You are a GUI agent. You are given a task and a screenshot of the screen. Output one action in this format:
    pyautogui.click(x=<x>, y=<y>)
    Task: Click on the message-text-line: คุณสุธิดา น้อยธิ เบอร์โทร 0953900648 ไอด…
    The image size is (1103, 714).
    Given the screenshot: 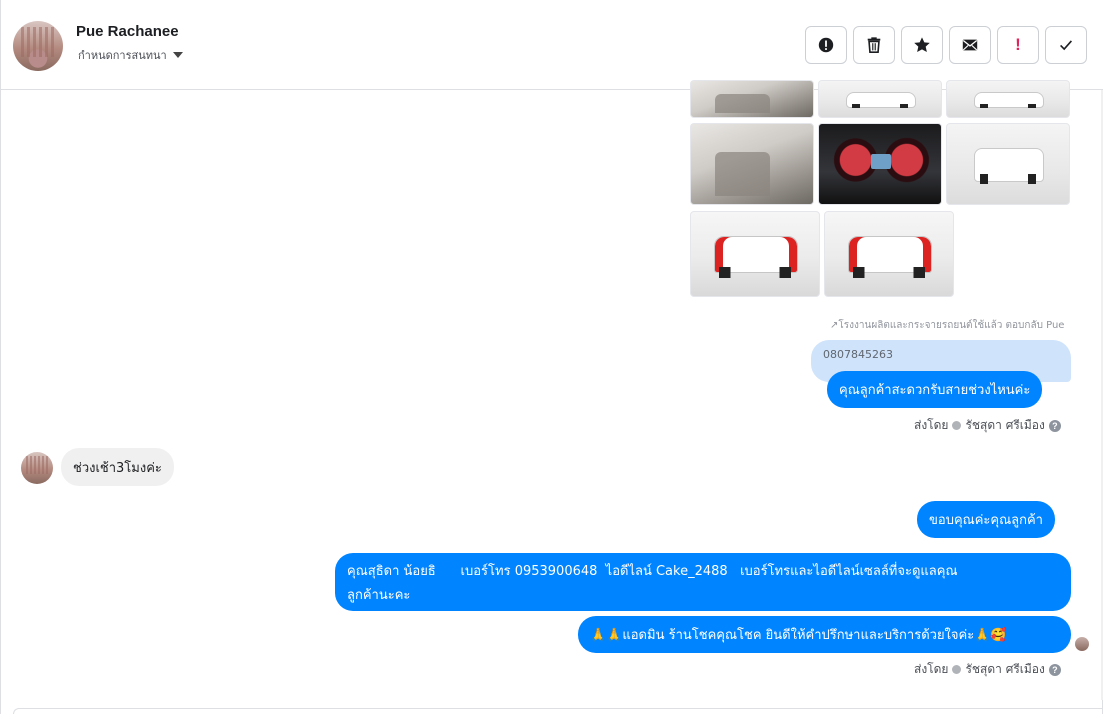 What is the action you would take?
    pyautogui.click(x=652, y=571)
    